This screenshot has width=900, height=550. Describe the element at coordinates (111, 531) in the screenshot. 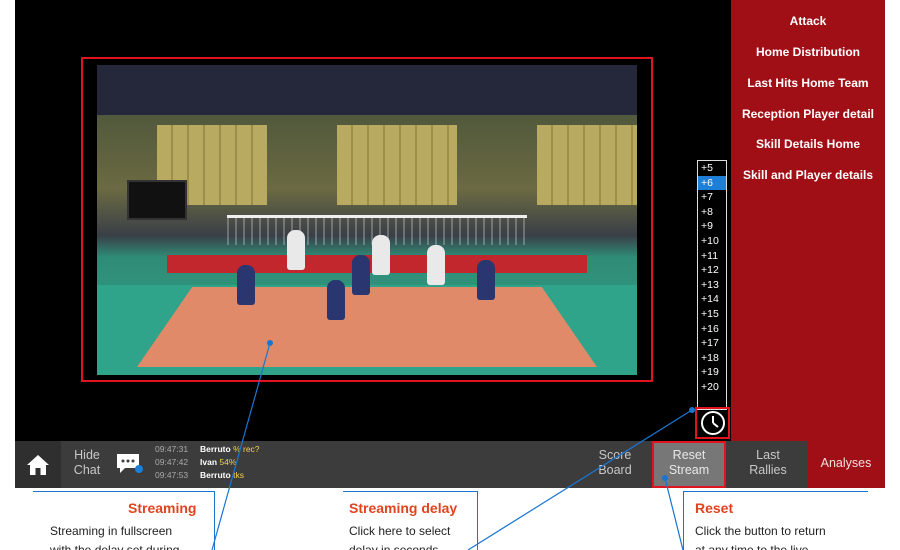

I see `streaming-callout-line-1: Streaming in fullscreen` at that location.